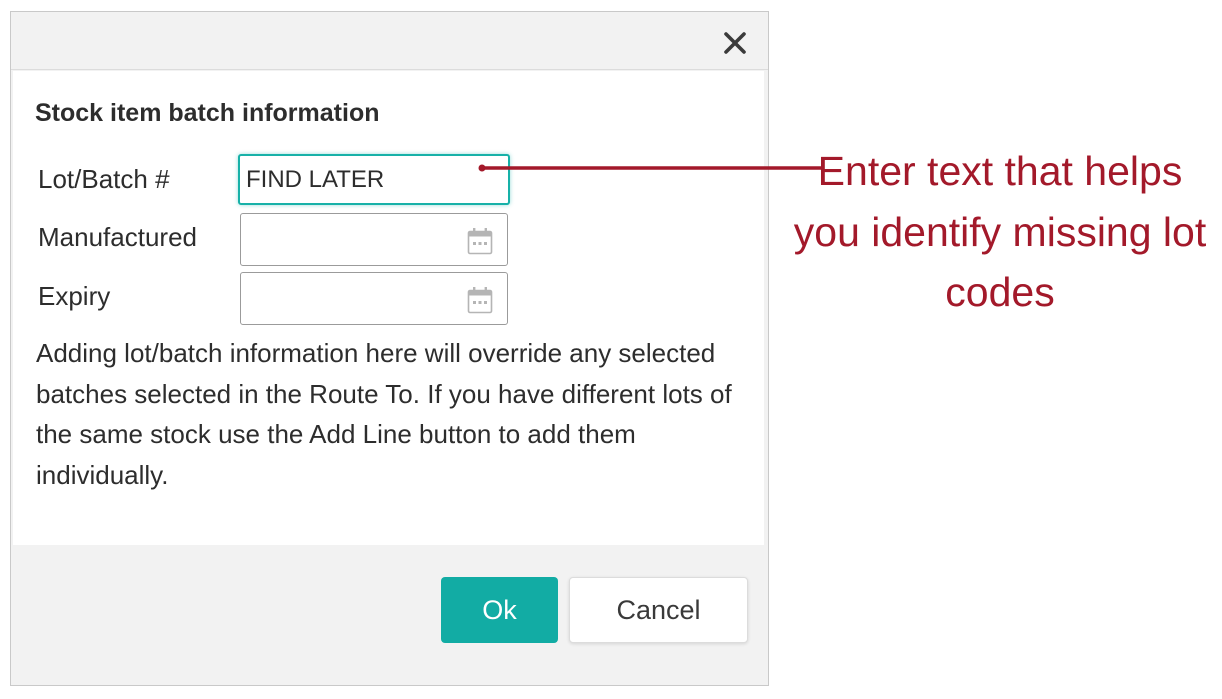 This screenshot has width=1222, height=699. I want to click on lot-batch-input, so click(374, 179).